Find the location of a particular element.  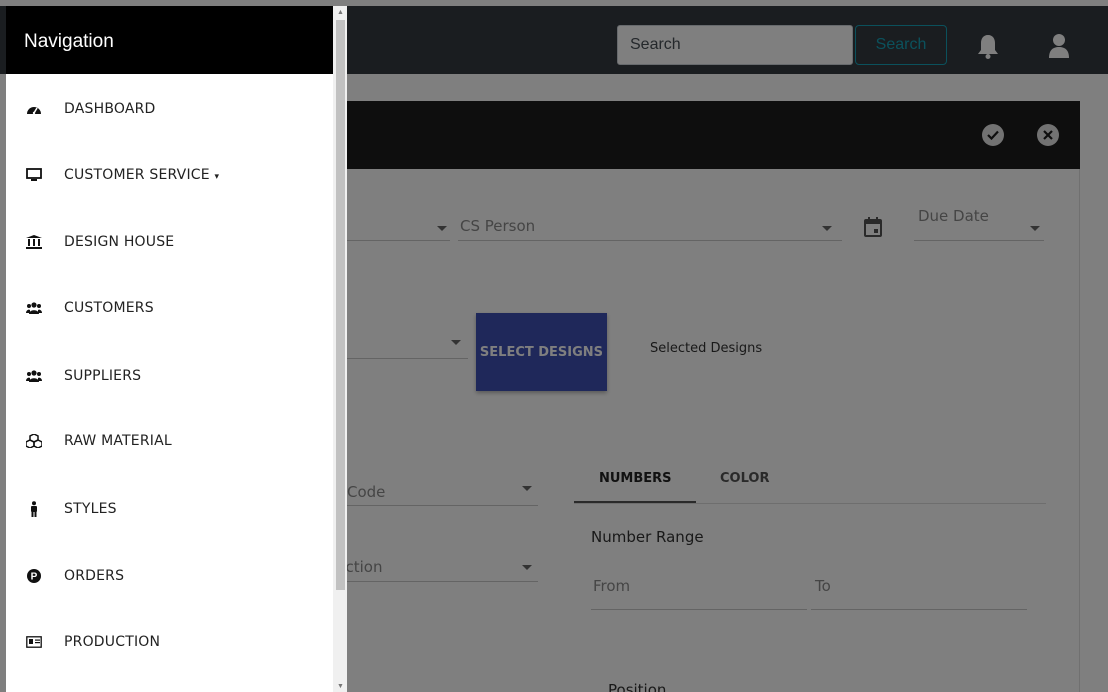

svg-text: P is located at coordinates (34, 577).